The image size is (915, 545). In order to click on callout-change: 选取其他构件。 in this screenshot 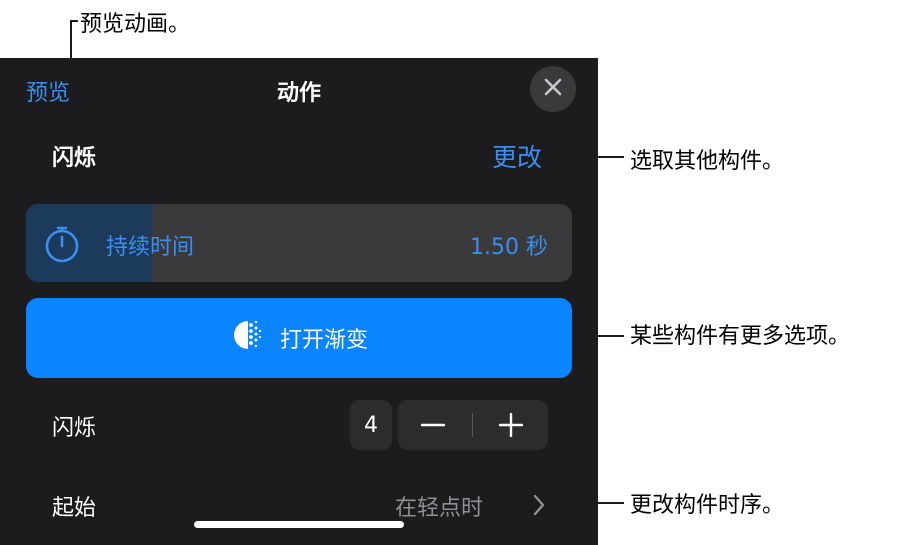, I will do `click(707, 161)`.